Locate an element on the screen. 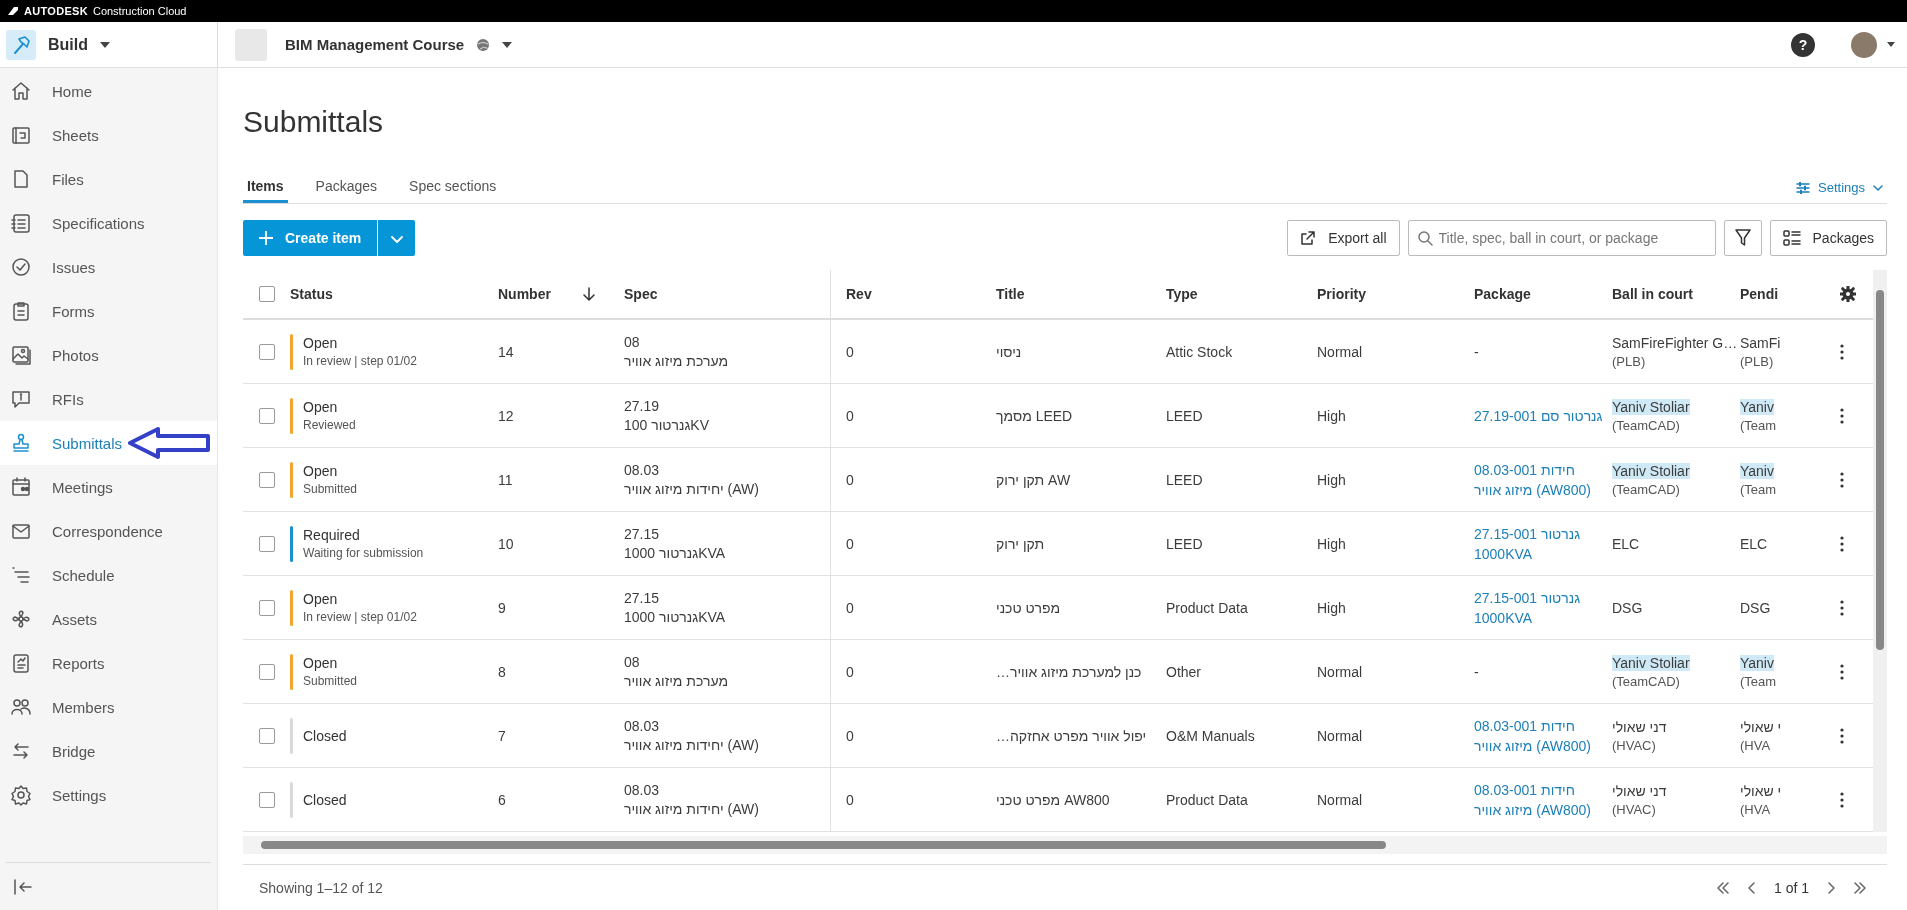 This screenshot has width=1907, height=910. app-switcher: Build is located at coordinates (68, 44).